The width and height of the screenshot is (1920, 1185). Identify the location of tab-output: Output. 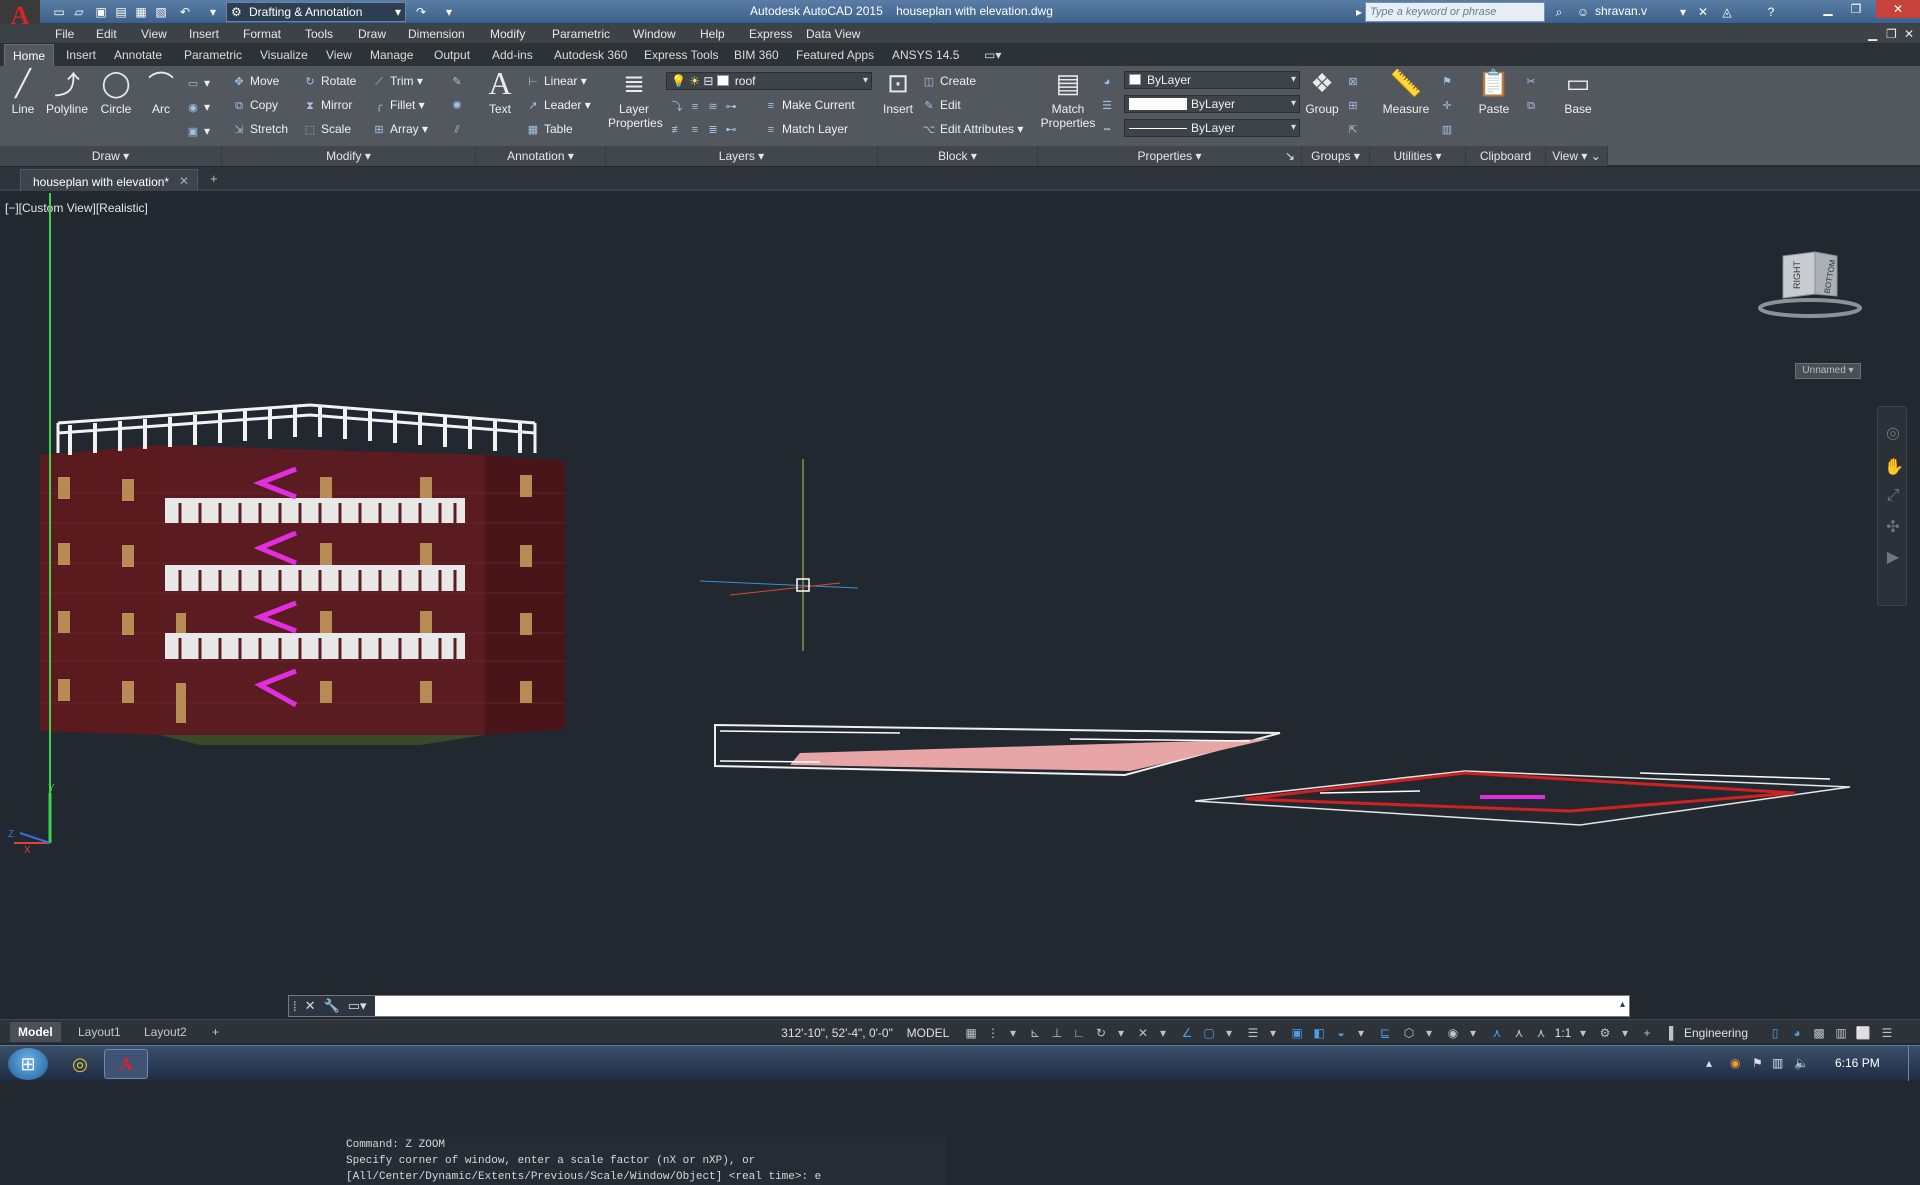
(452, 55).